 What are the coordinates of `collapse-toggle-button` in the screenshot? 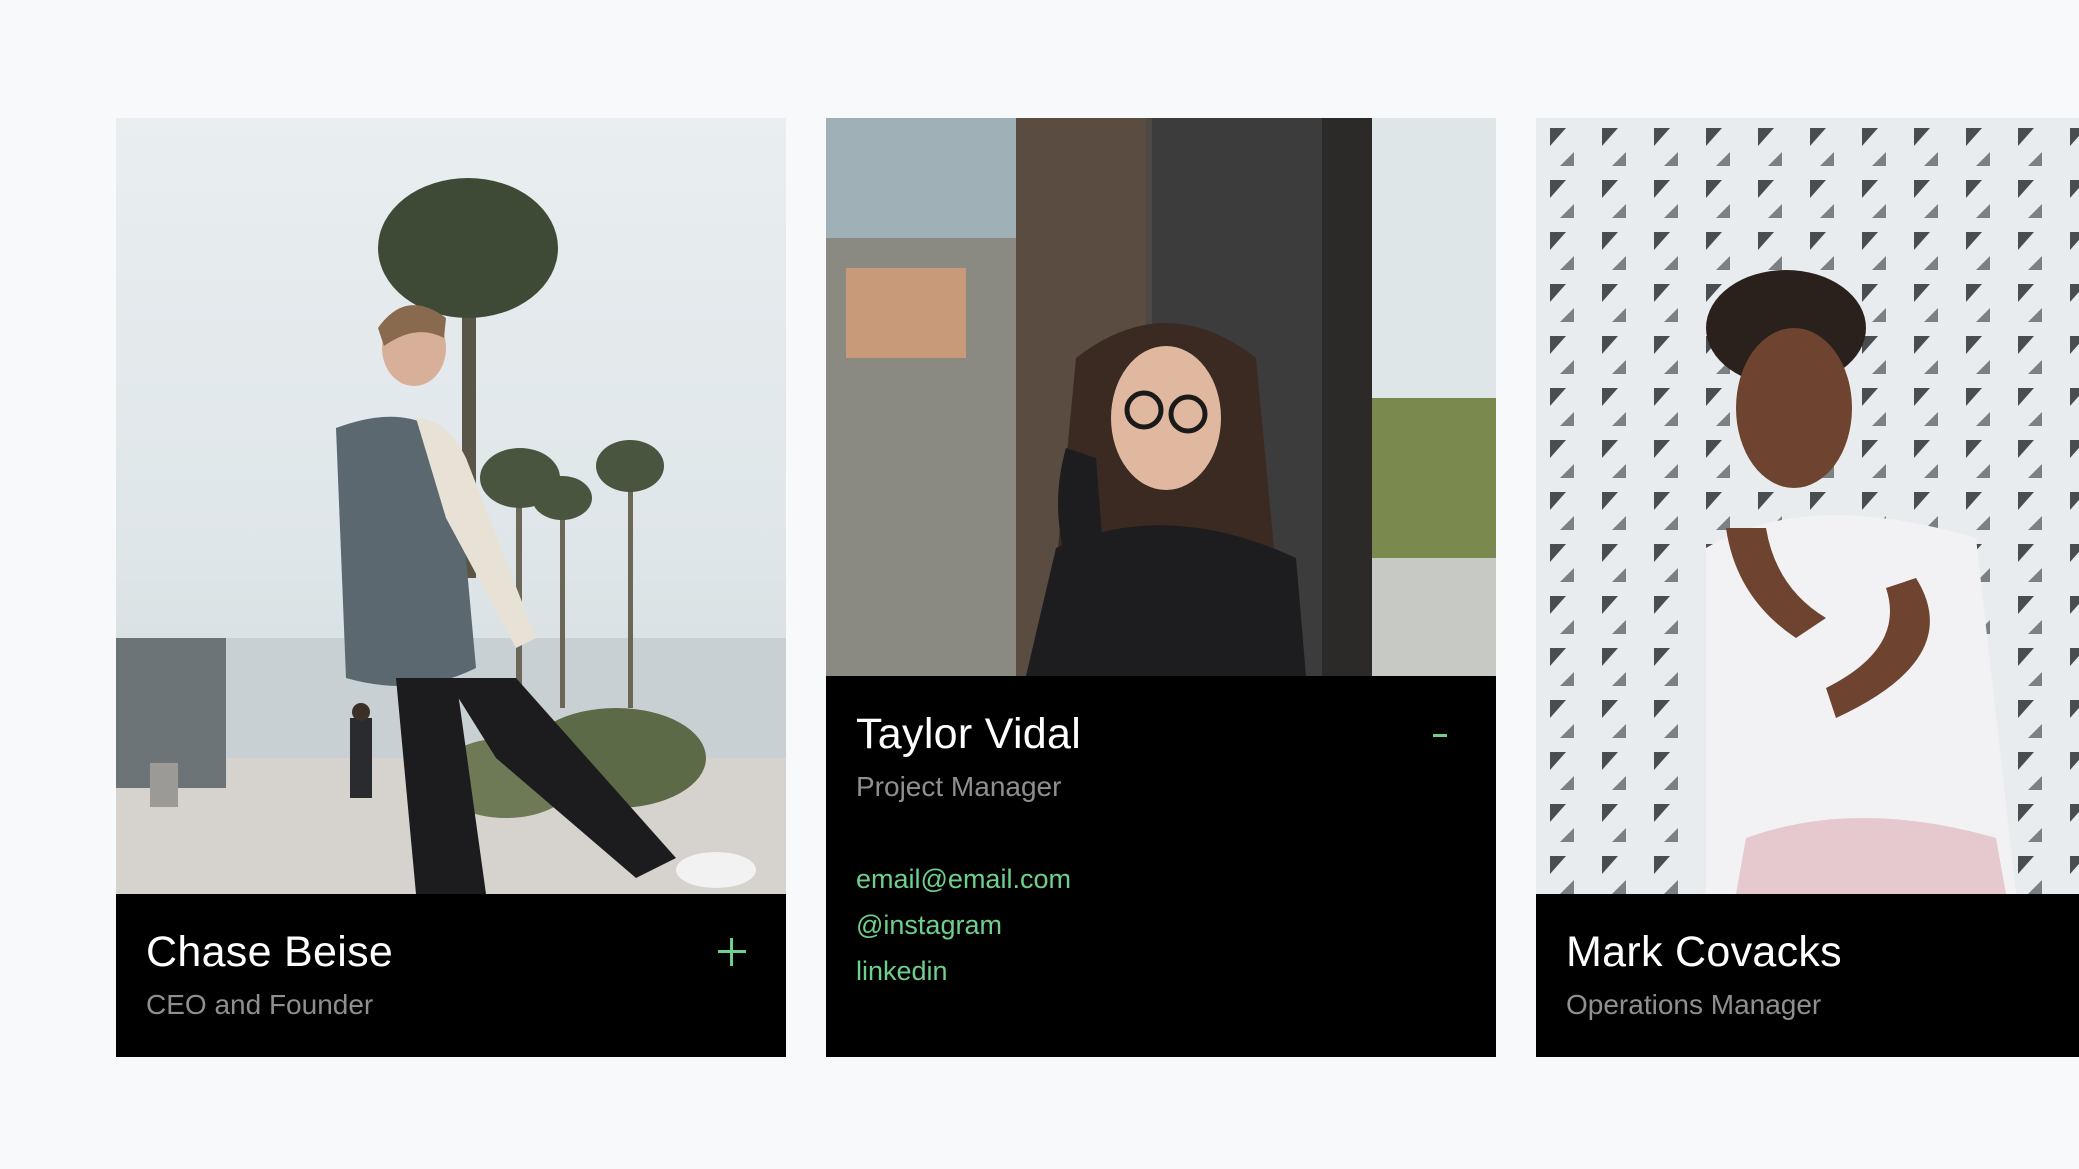 It's located at (1442, 734).